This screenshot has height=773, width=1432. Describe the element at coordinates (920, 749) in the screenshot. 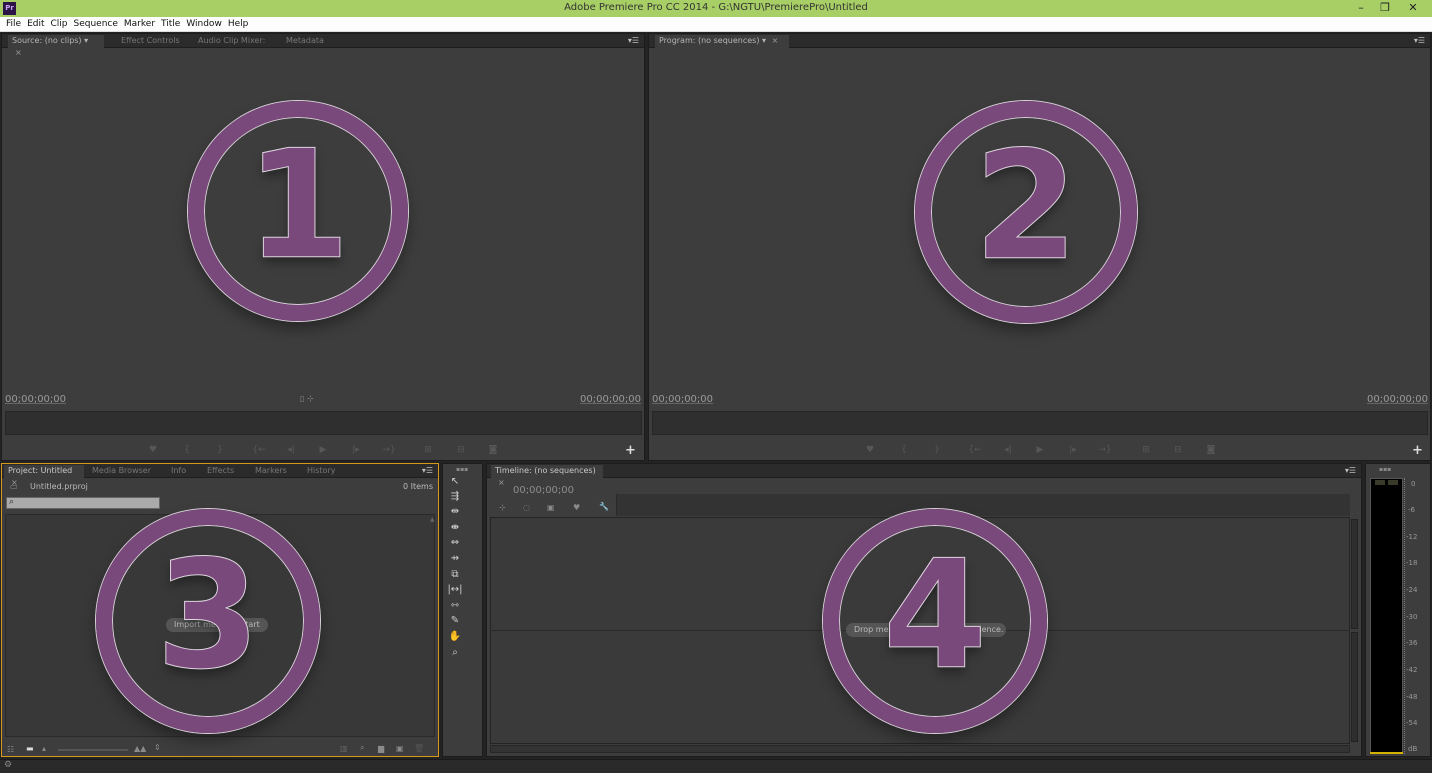

I see `timeline-zoom-scrollbar` at that location.